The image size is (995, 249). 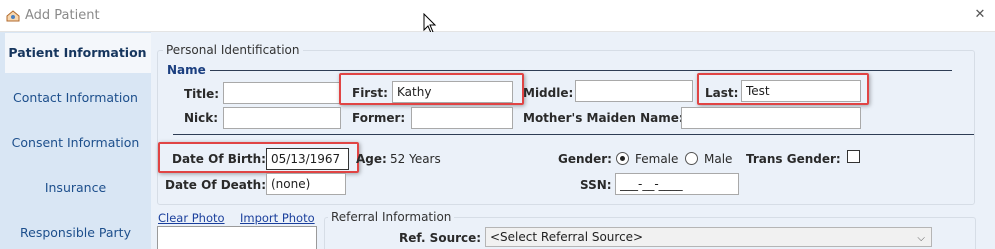 What do you see at coordinates (708, 237) in the screenshot?
I see `referral-source-select: <Select Referral Source> ⌵` at bounding box center [708, 237].